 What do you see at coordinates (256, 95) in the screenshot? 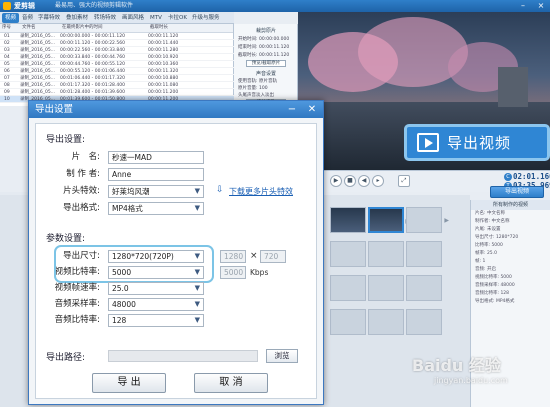
I see `fade-checkbox: 头尾声音淡入淡出` at bounding box center [256, 95].